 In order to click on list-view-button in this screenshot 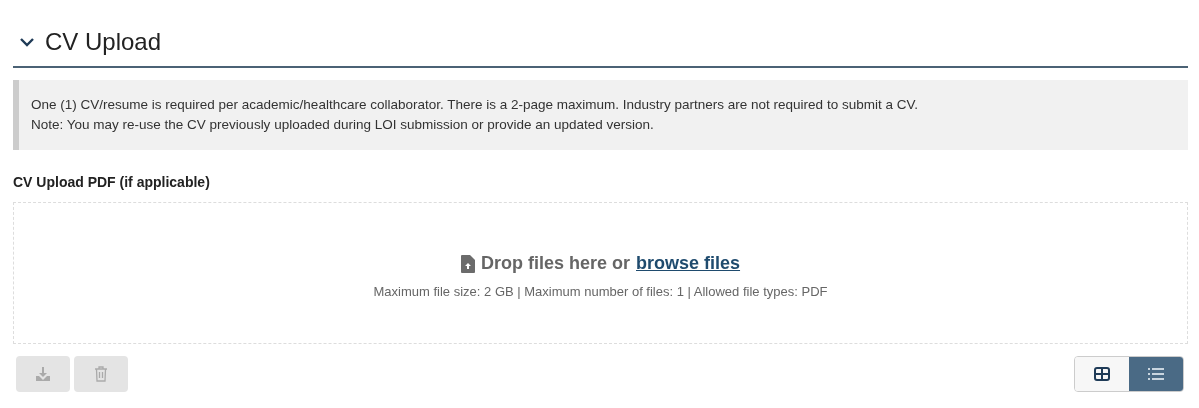, I will do `click(1156, 374)`.